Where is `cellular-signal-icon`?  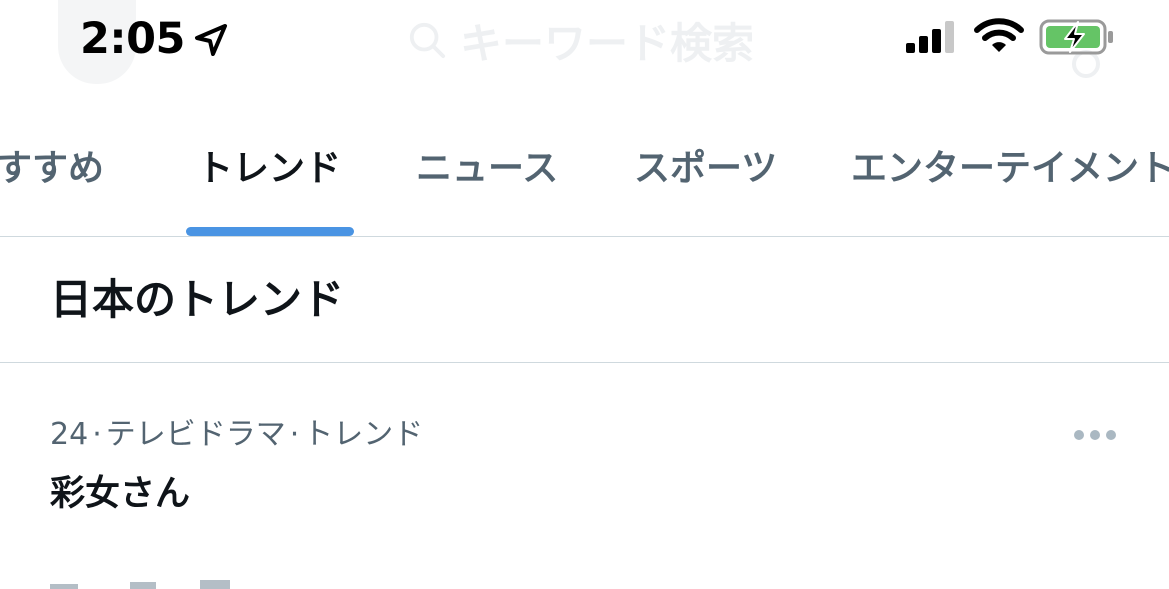 cellular-signal-icon is located at coordinates (930, 37).